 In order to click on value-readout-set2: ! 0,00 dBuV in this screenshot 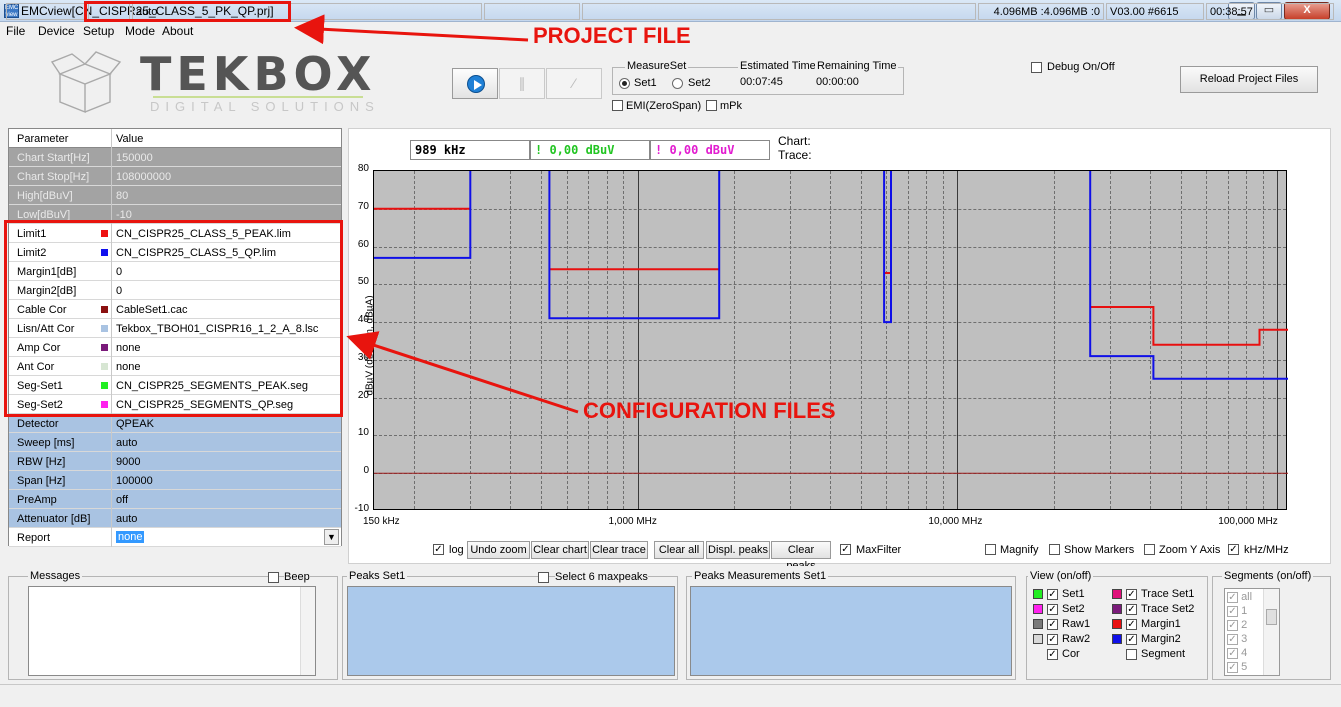, I will do `click(710, 150)`.